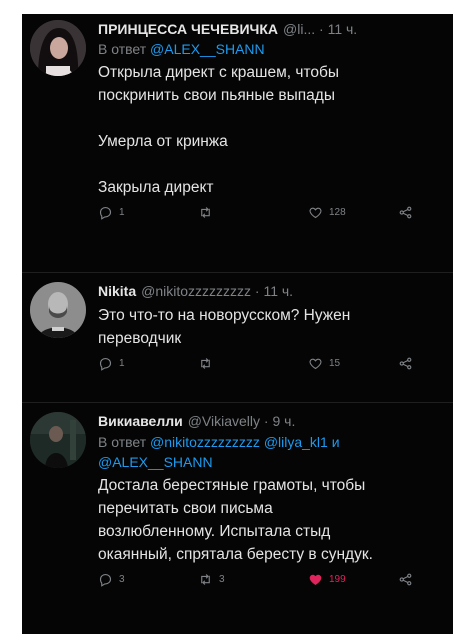 This screenshot has width=475, height=640. I want to click on like-count: 15, so click(335, 363).